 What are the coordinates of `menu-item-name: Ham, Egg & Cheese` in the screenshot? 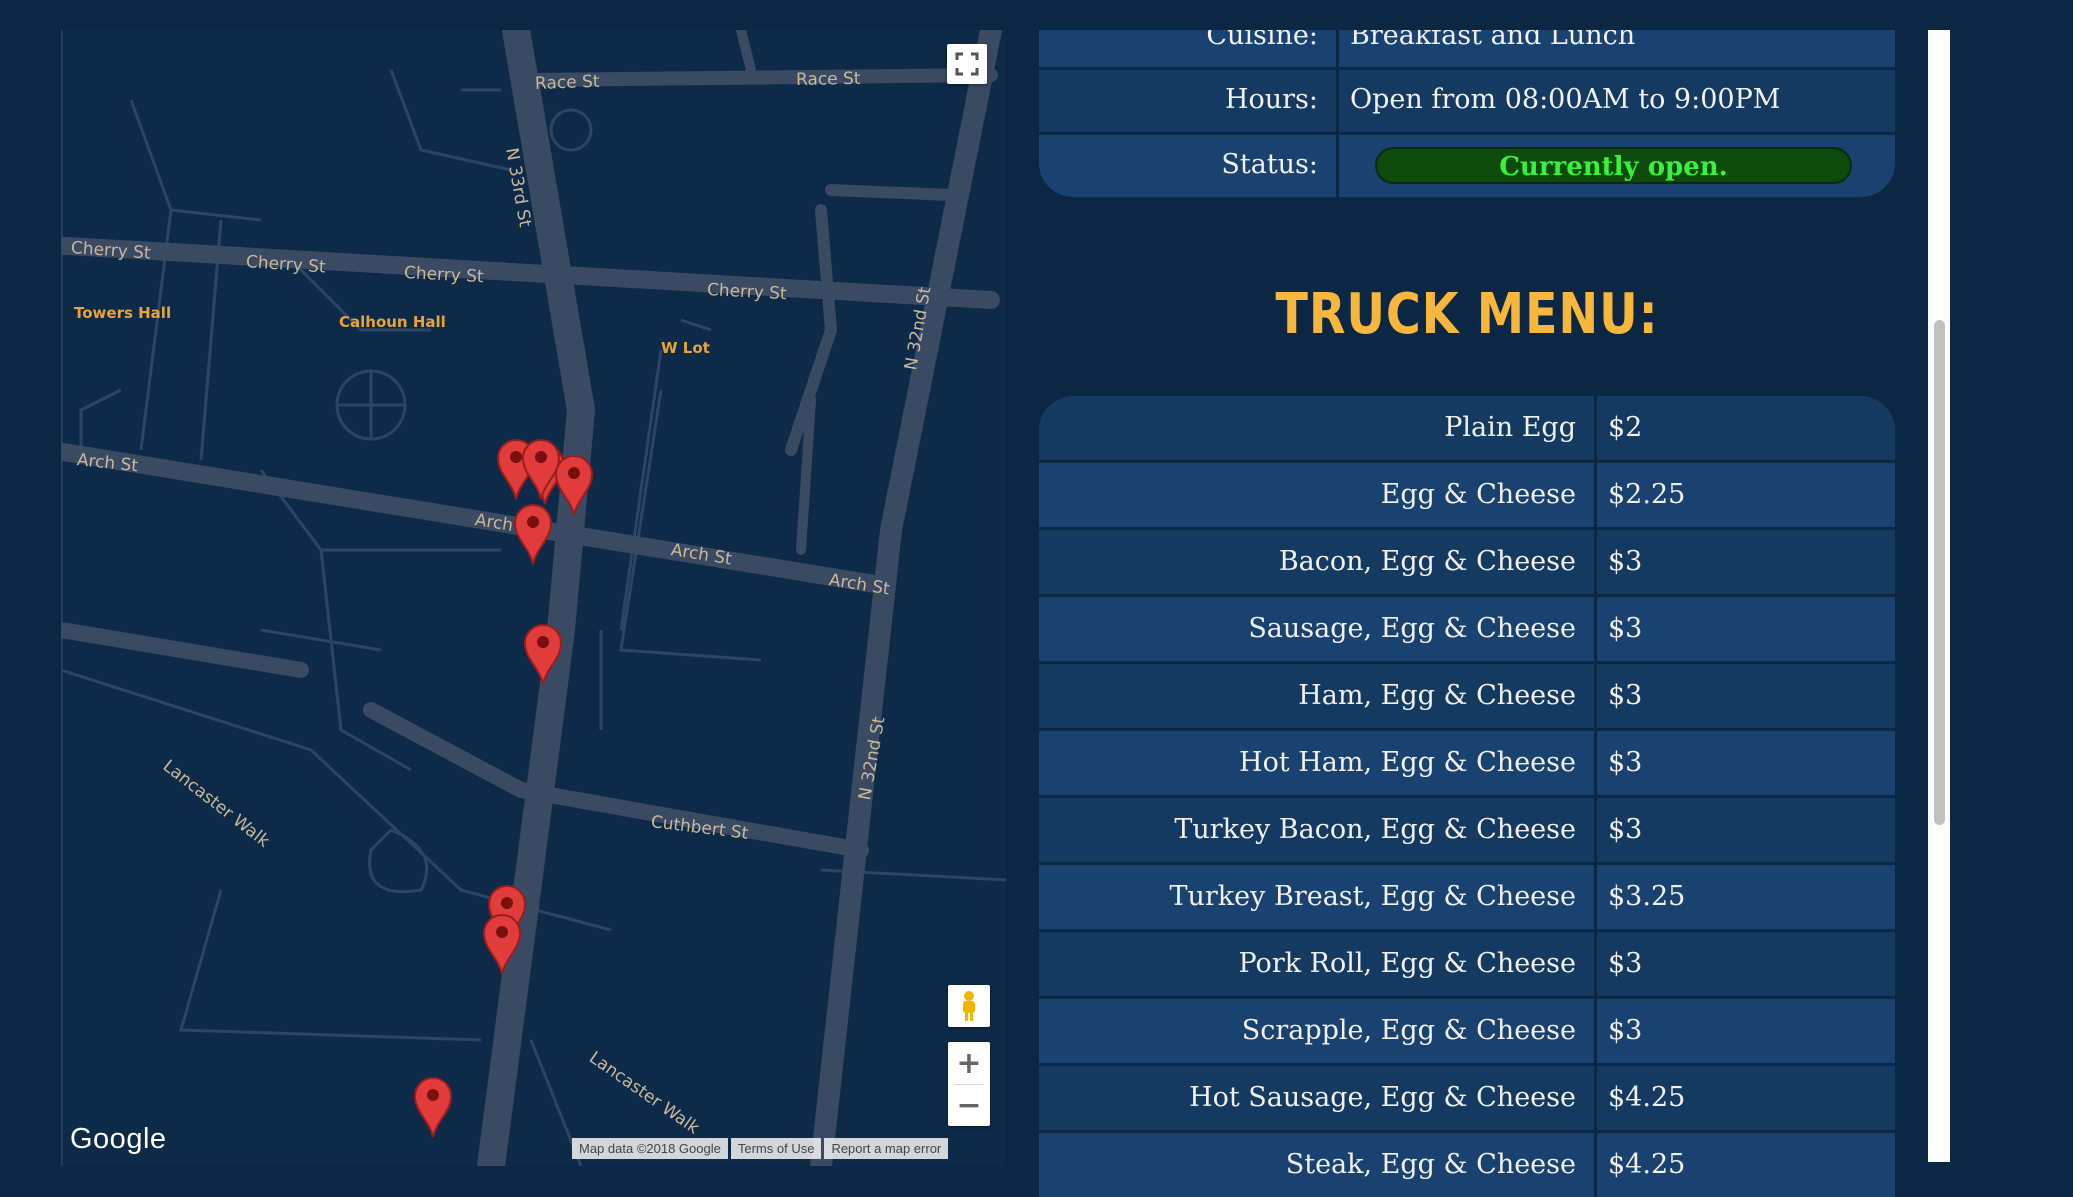 It's located at (1316, 696).